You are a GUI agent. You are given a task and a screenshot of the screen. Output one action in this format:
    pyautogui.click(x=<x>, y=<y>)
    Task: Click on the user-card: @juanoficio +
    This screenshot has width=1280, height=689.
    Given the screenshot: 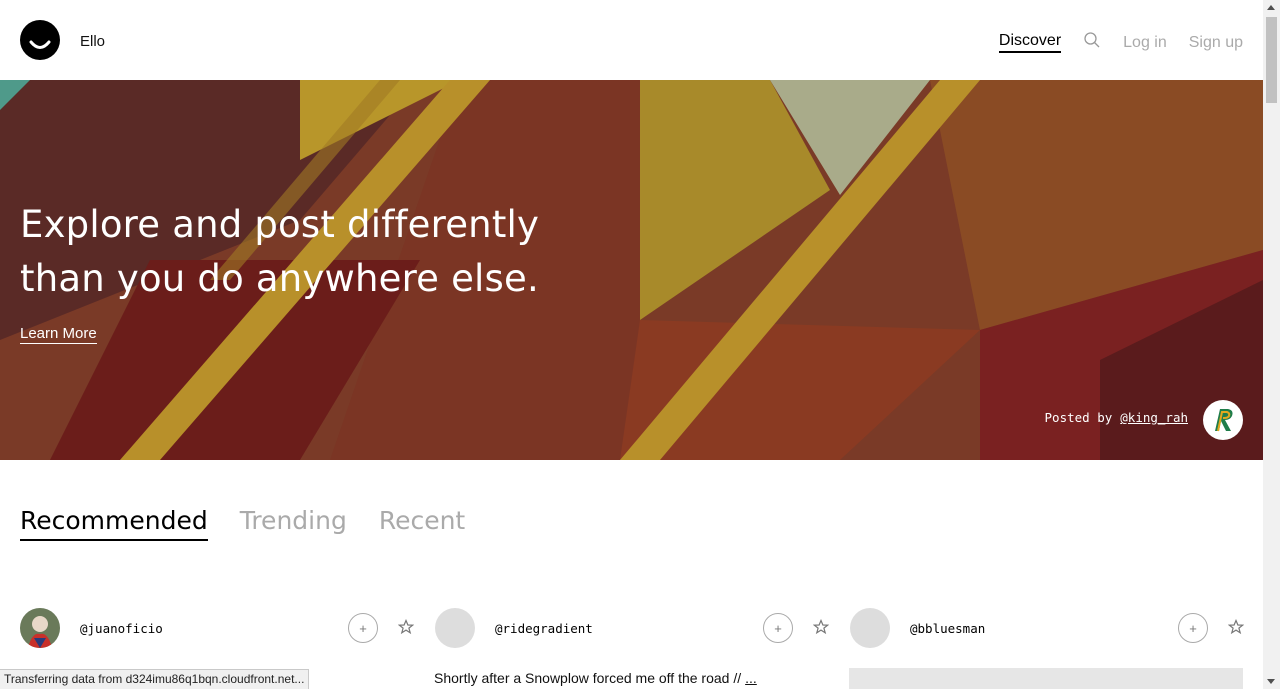 What is the action you would take?
    pyautogui.click(x=217, y=628)
    